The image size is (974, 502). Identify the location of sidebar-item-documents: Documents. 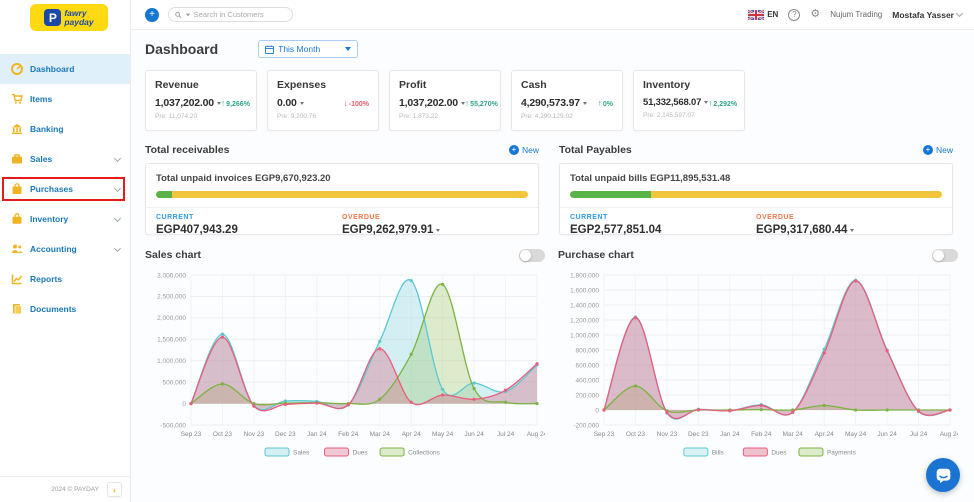
(65, 309).